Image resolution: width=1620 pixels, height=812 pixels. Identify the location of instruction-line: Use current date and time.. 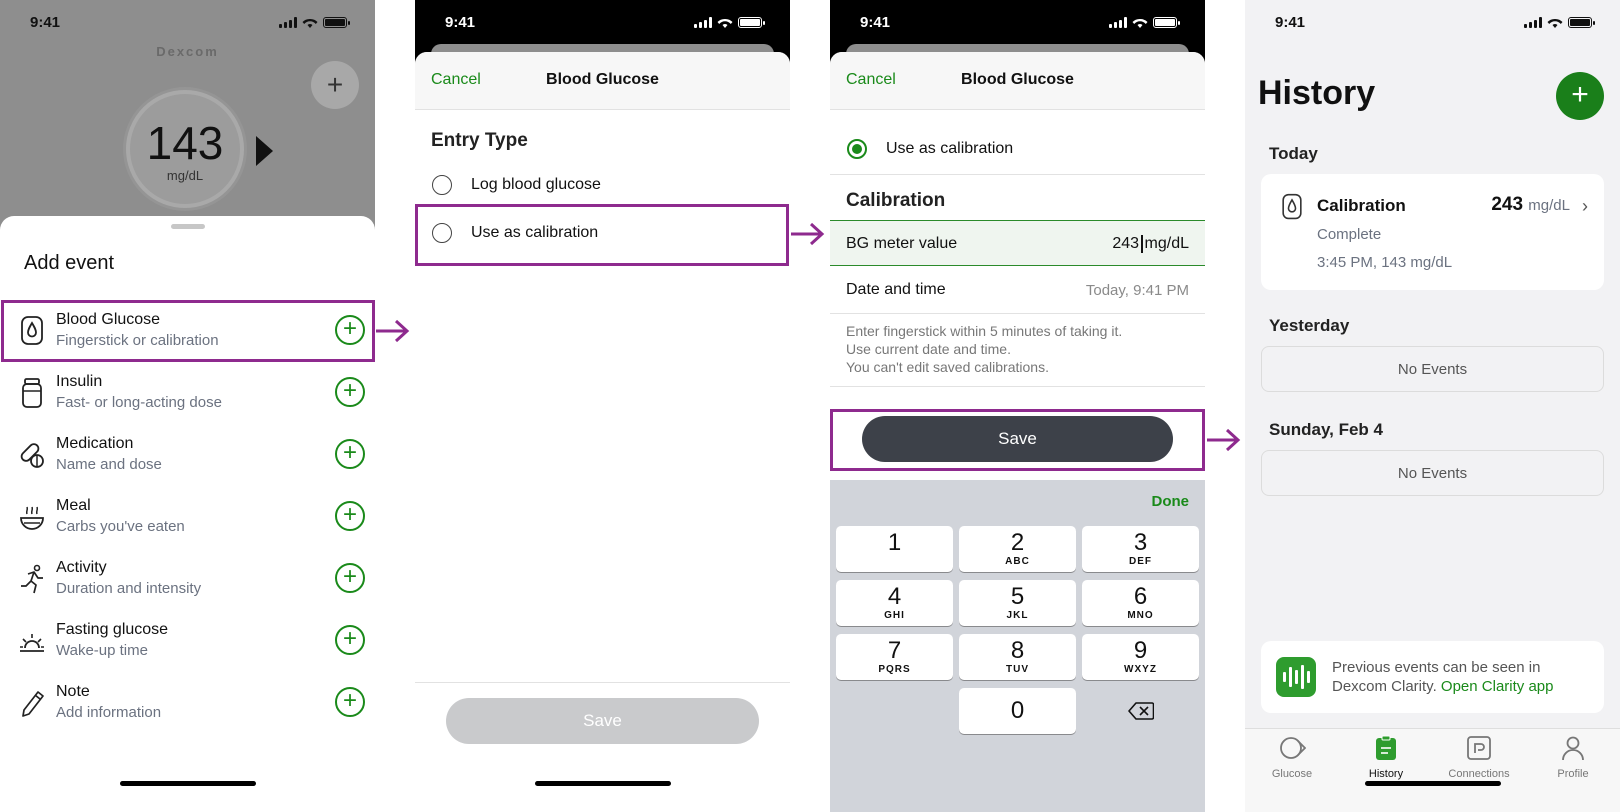
(928, 349).